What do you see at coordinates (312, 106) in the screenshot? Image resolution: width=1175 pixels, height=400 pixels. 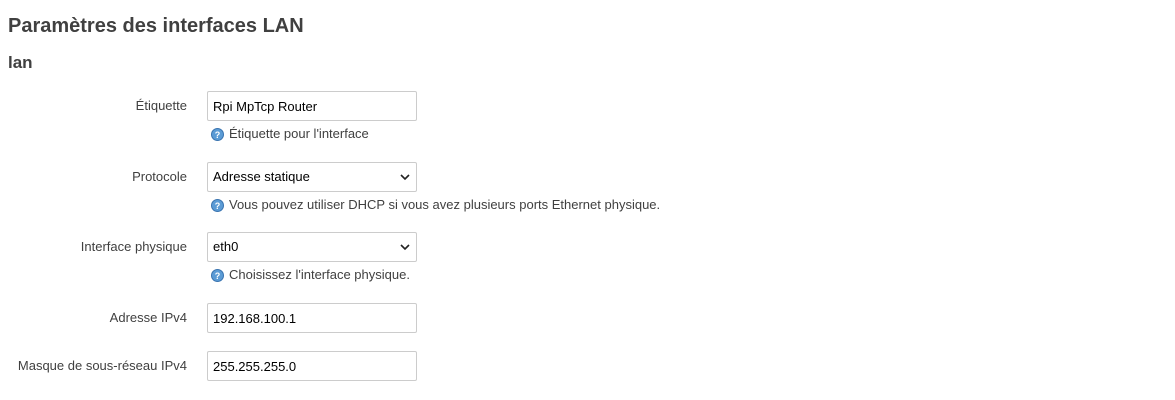 I see `label-field-input` at bounding box center [312, 106].